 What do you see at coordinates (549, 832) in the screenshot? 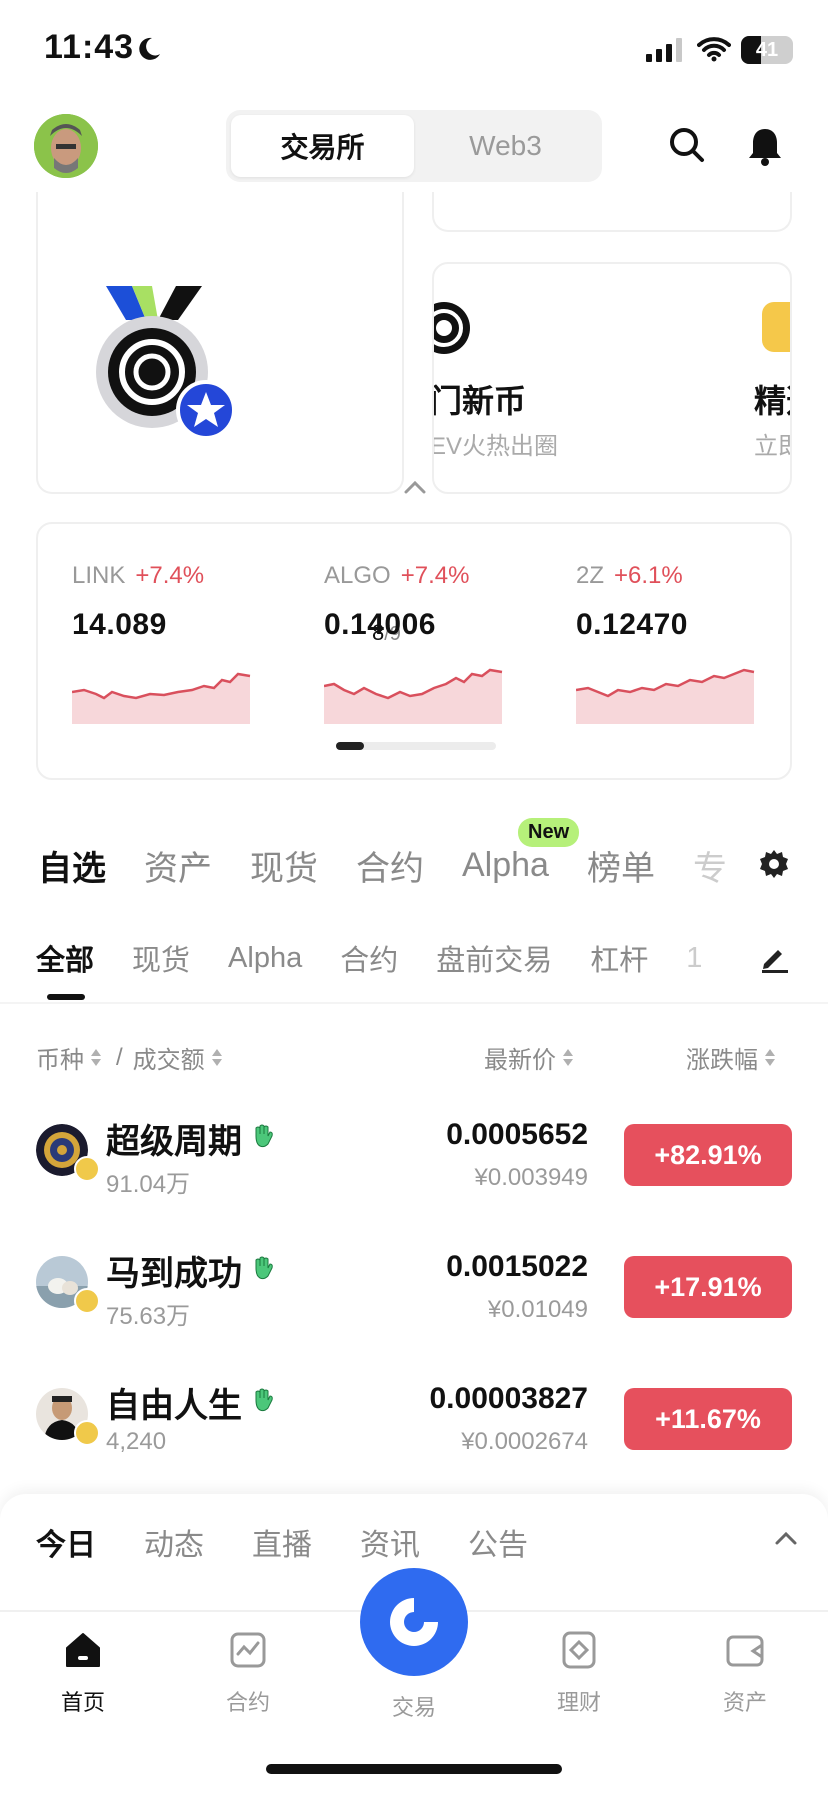
I see `new-badge: New` at bounding box center [549, 832].